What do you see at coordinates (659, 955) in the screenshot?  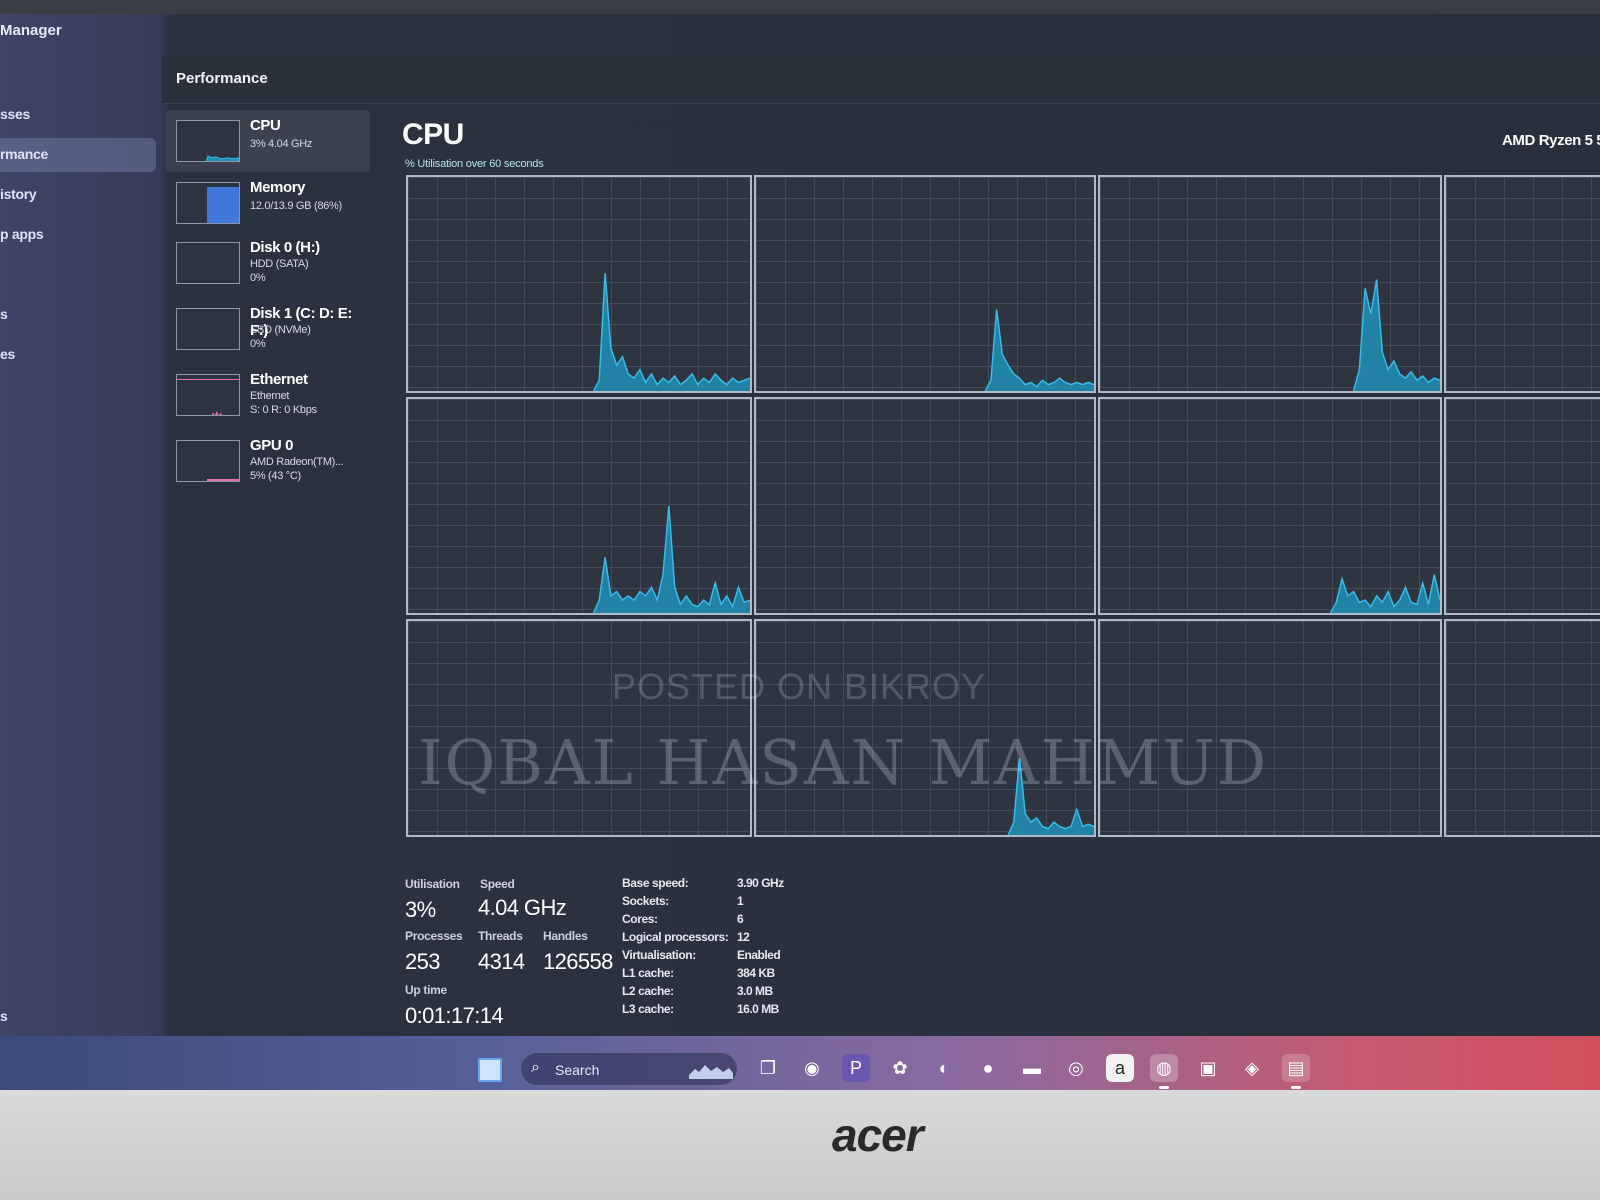 I see `spec-label-virtualisation: Virtualisation:` at bounding box center [659, 955].